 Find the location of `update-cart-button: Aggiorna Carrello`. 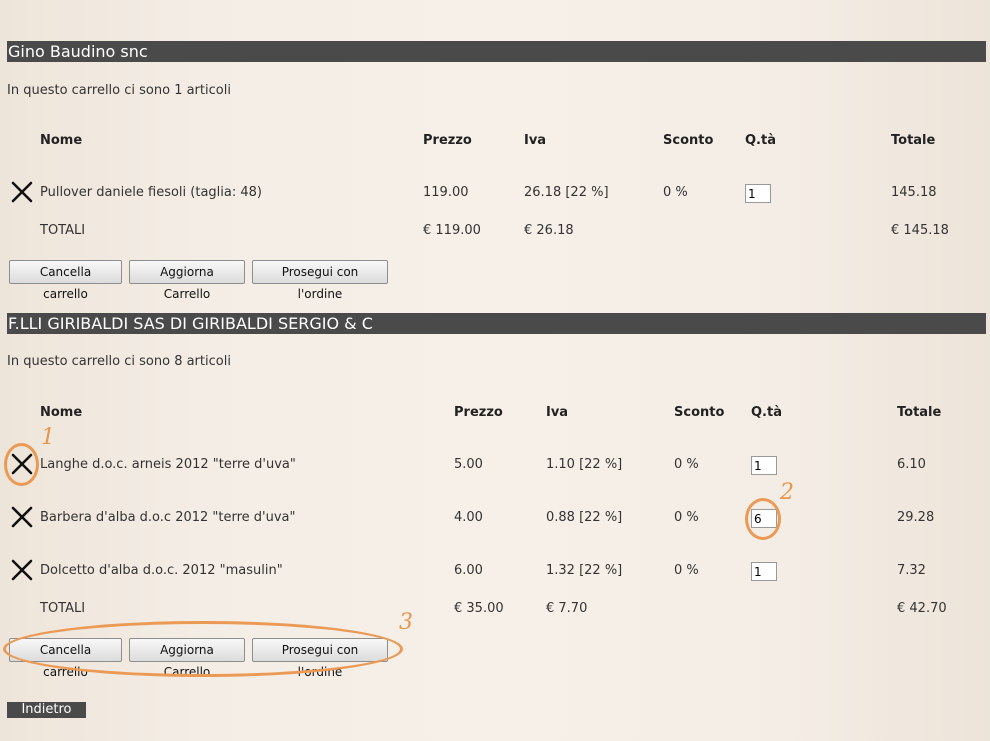

update-cart-button: Aggiorna Carrello is located at coordinates (187, 280).